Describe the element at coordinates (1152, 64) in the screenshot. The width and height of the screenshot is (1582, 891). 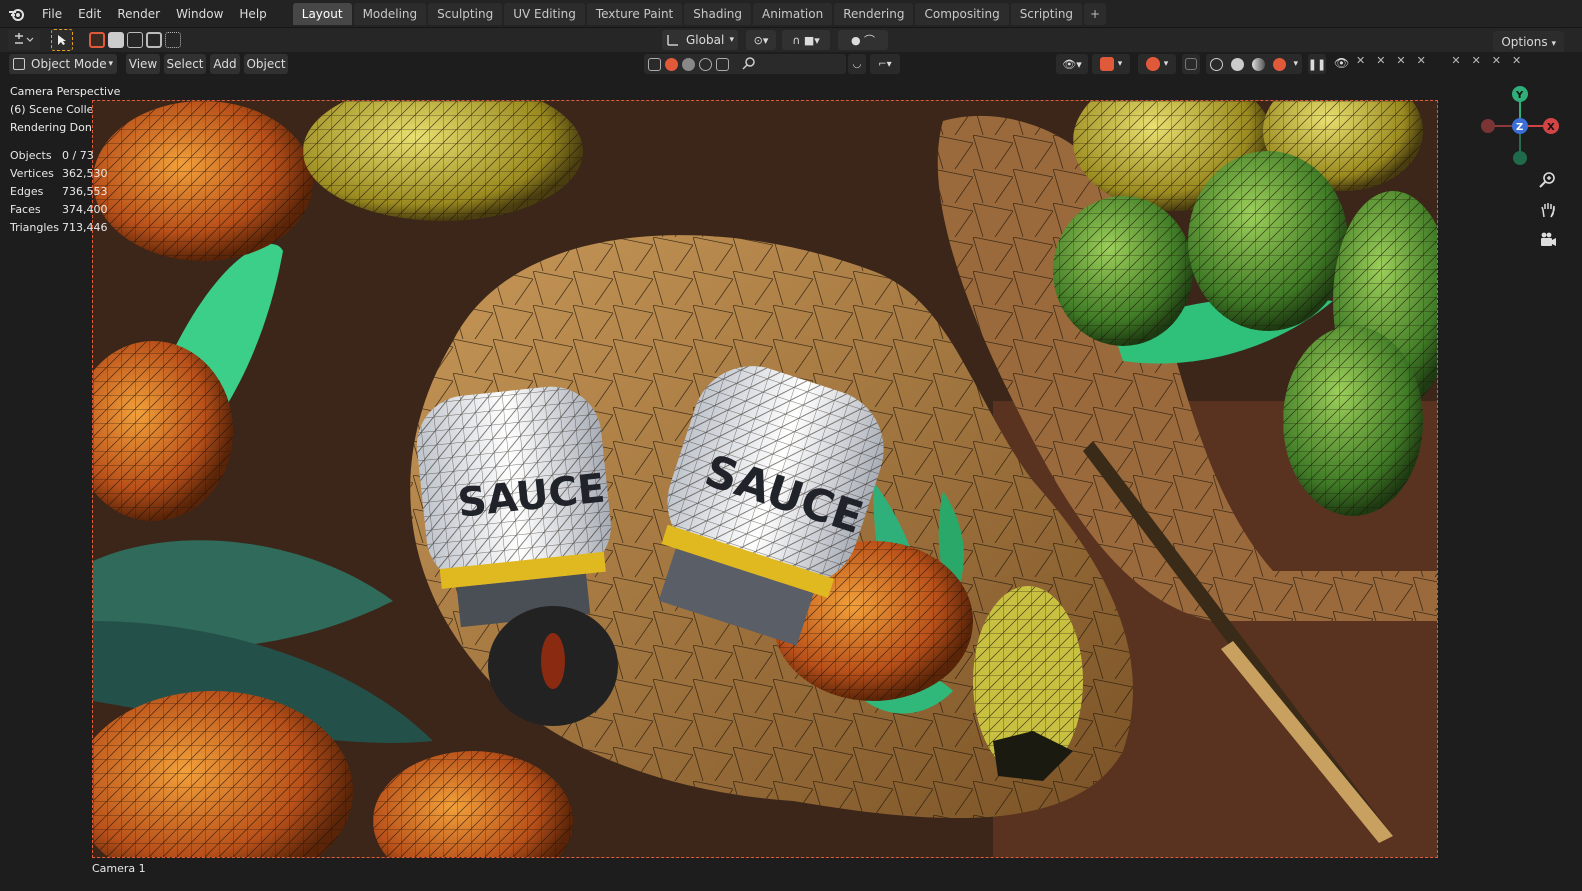
I see `overlays-icon` at that location.